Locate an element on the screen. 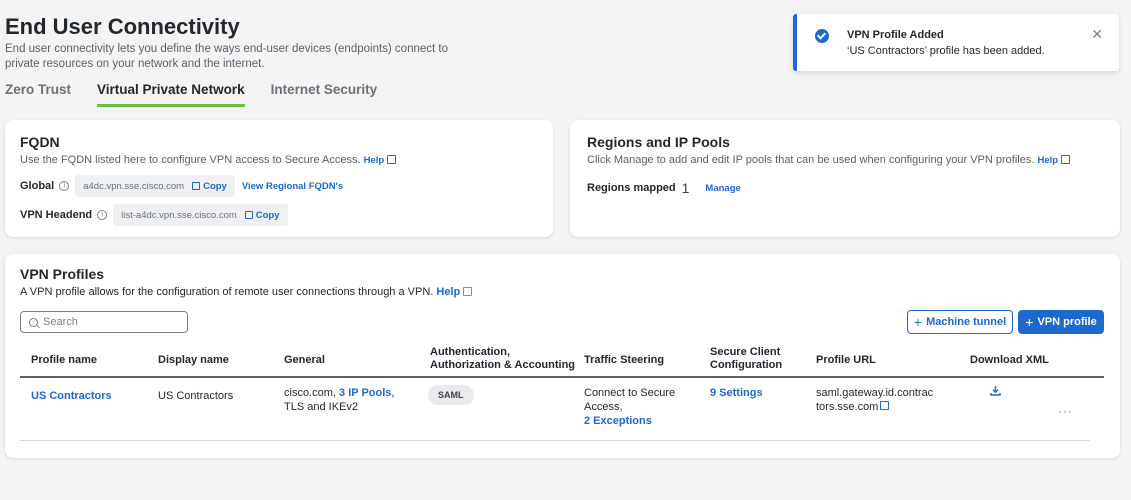 The width and height of the screenshot is (1131, 500). regions-mapped-count: 1 is located at coordinates (685, 188).